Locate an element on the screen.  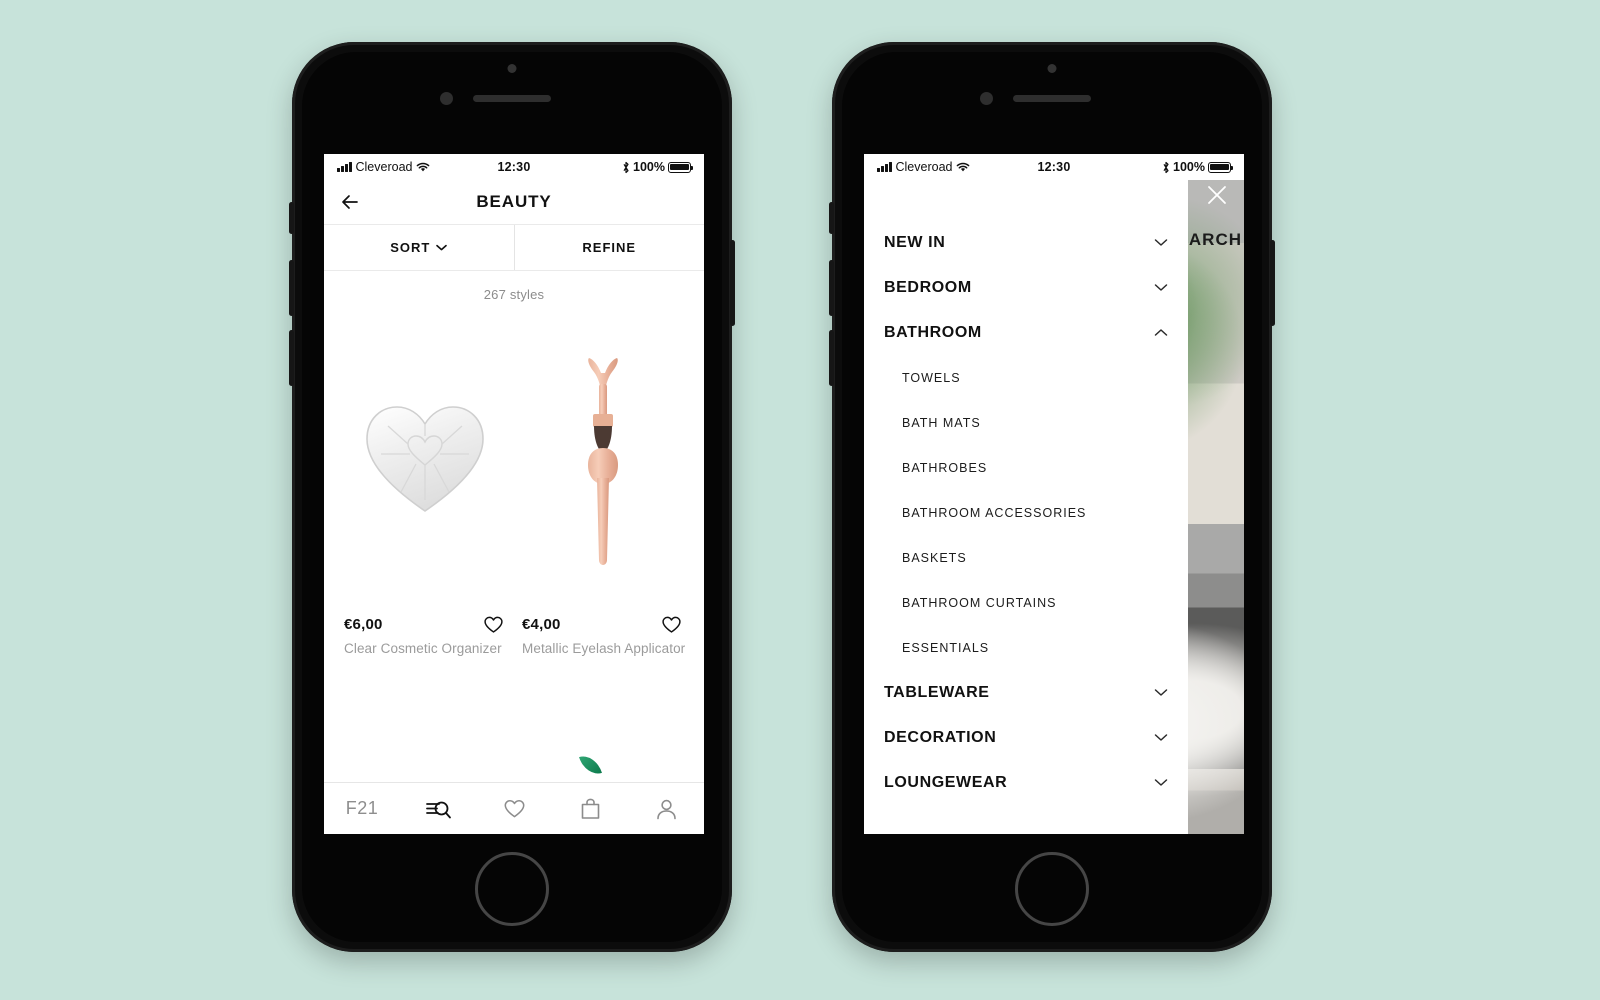
submenu-item-towels: TOWELS is located at coordinates (1026, 377).